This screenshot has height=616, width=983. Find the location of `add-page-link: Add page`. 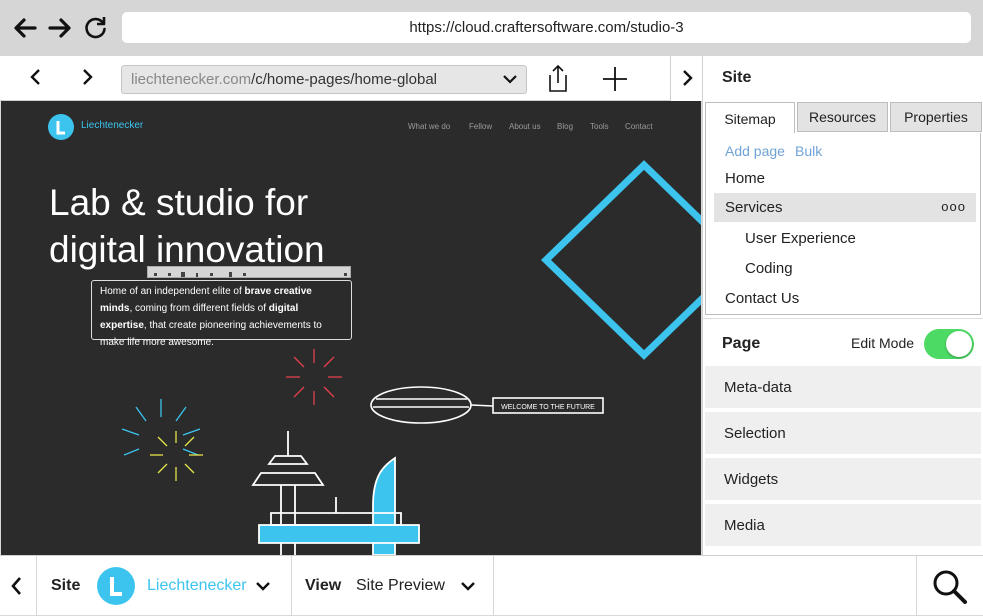

add-page-link: Add page is located at coordinates (755, 151).